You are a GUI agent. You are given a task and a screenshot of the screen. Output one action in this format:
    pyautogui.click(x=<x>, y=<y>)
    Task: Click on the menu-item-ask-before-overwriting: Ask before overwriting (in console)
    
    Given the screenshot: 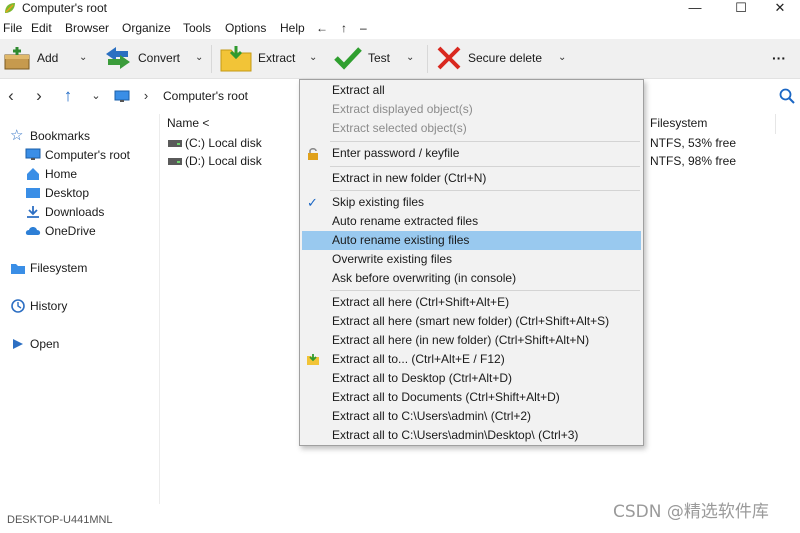 What is the action you would take?
    pyautogui.click(x=471, y=278)
    